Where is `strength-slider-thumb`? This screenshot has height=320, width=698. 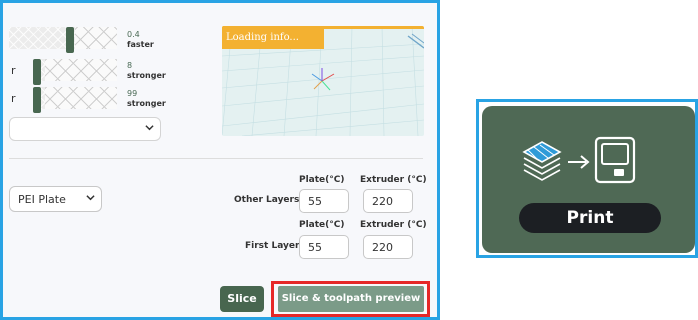
strength-slider-thumb is located at coordinates (37, 72).